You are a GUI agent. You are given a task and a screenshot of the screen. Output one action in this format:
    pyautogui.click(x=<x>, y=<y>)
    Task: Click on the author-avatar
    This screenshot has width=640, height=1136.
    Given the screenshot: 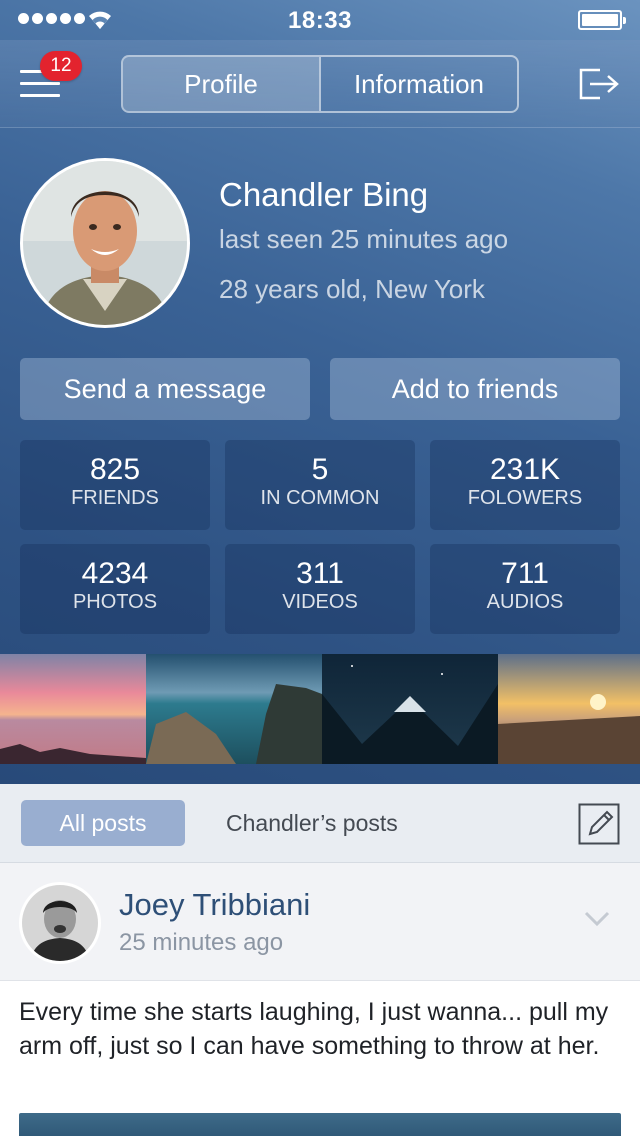 What is the action you would take?
    pyautogui.click(x=60, y=923)
    